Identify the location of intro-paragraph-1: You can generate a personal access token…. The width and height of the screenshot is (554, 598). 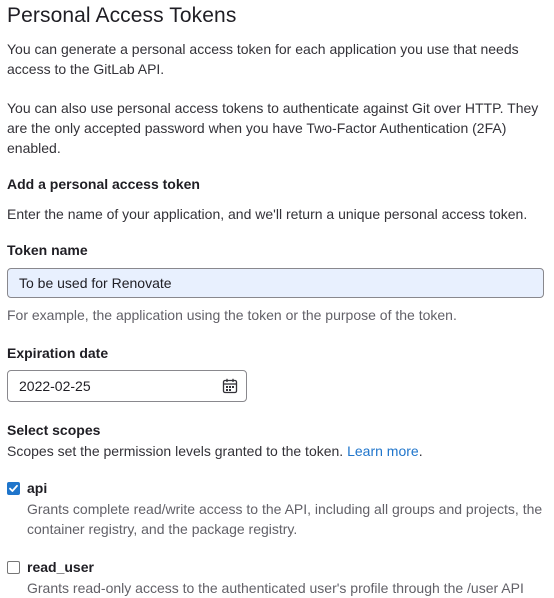
(263, 59).